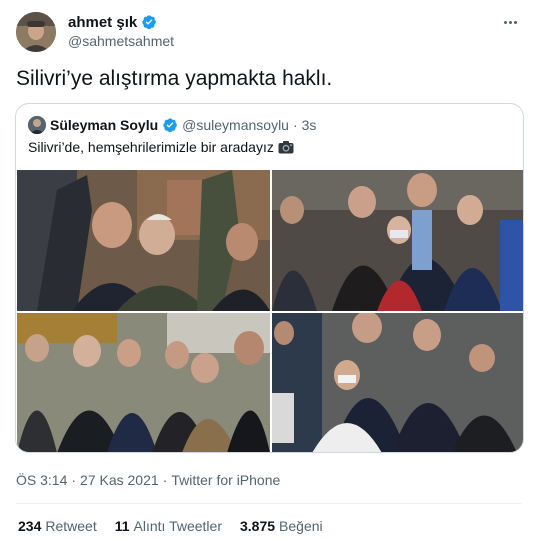 This screenshot has width=538, height=540. Describe the element at coordinates (104, 125) in the screenshot. I see `quoted-display-name: Süleyman Soylu` at that location.